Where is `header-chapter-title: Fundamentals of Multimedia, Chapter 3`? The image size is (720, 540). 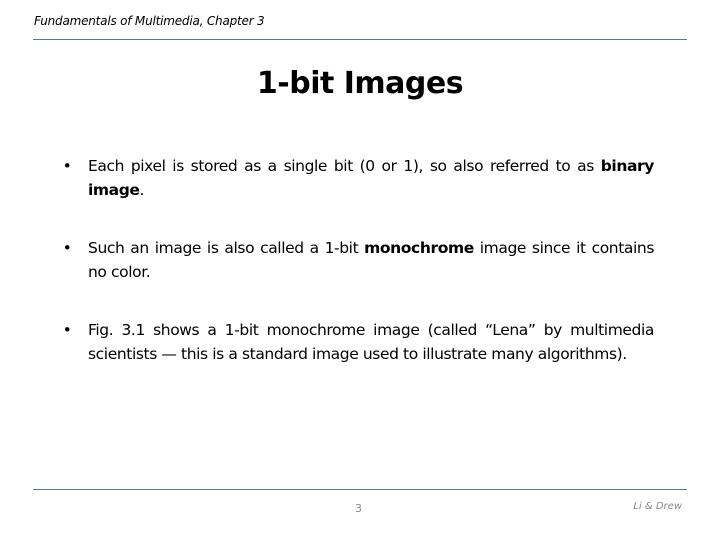 header-chapter-title: Fundamentals of Multimedia, Chapter 3 is located at coordinates (149, 21).